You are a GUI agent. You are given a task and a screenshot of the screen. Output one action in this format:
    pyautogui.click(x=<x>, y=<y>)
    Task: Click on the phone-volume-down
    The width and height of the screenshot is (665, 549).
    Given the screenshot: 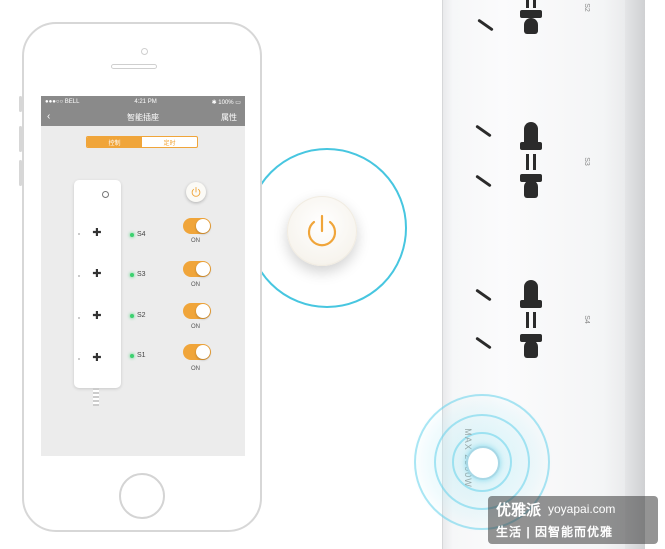 What is the action you would take?
    pyautogui.click(x=20, y=173)
    